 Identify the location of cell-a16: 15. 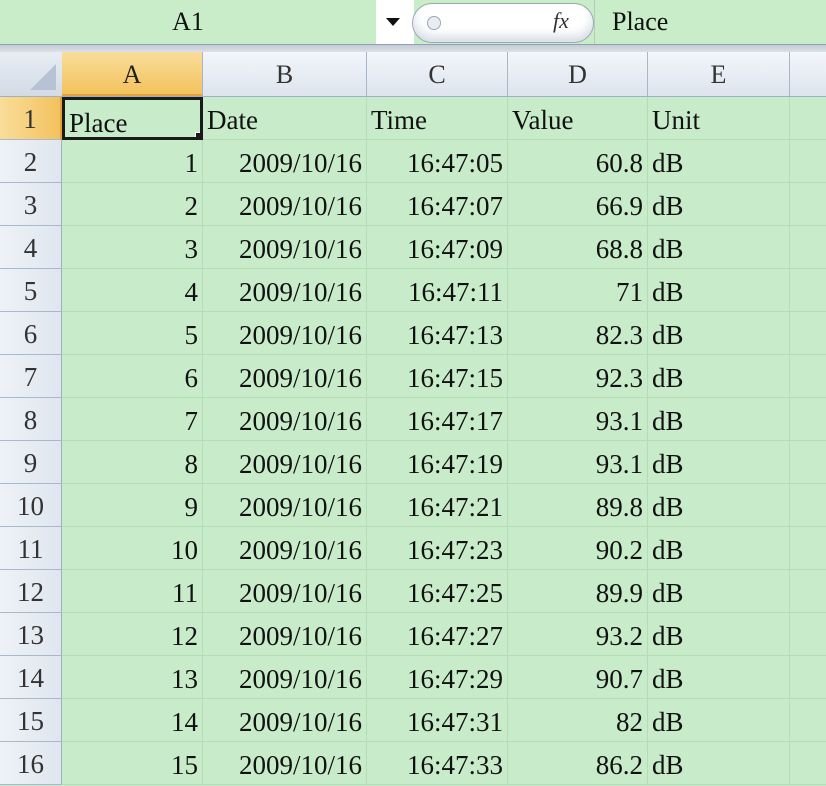
(132, 763).